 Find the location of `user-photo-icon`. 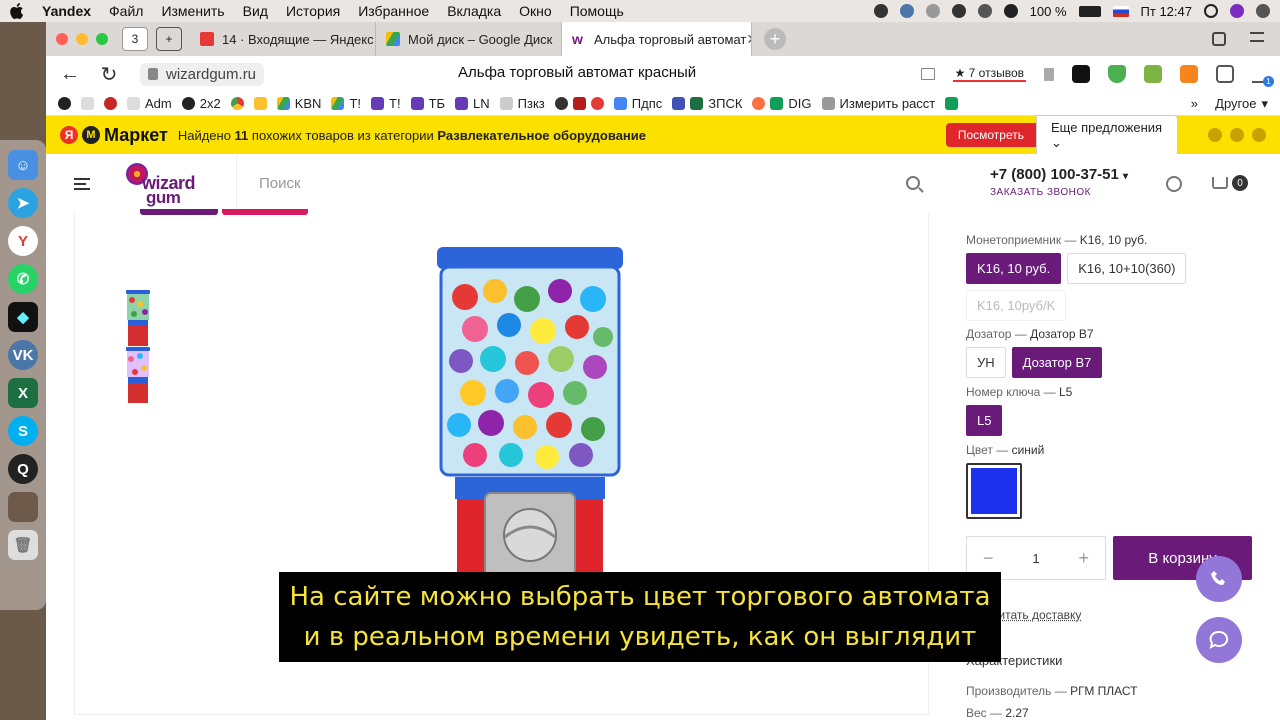

user-photo-icon is located at coordinates (23, 507).